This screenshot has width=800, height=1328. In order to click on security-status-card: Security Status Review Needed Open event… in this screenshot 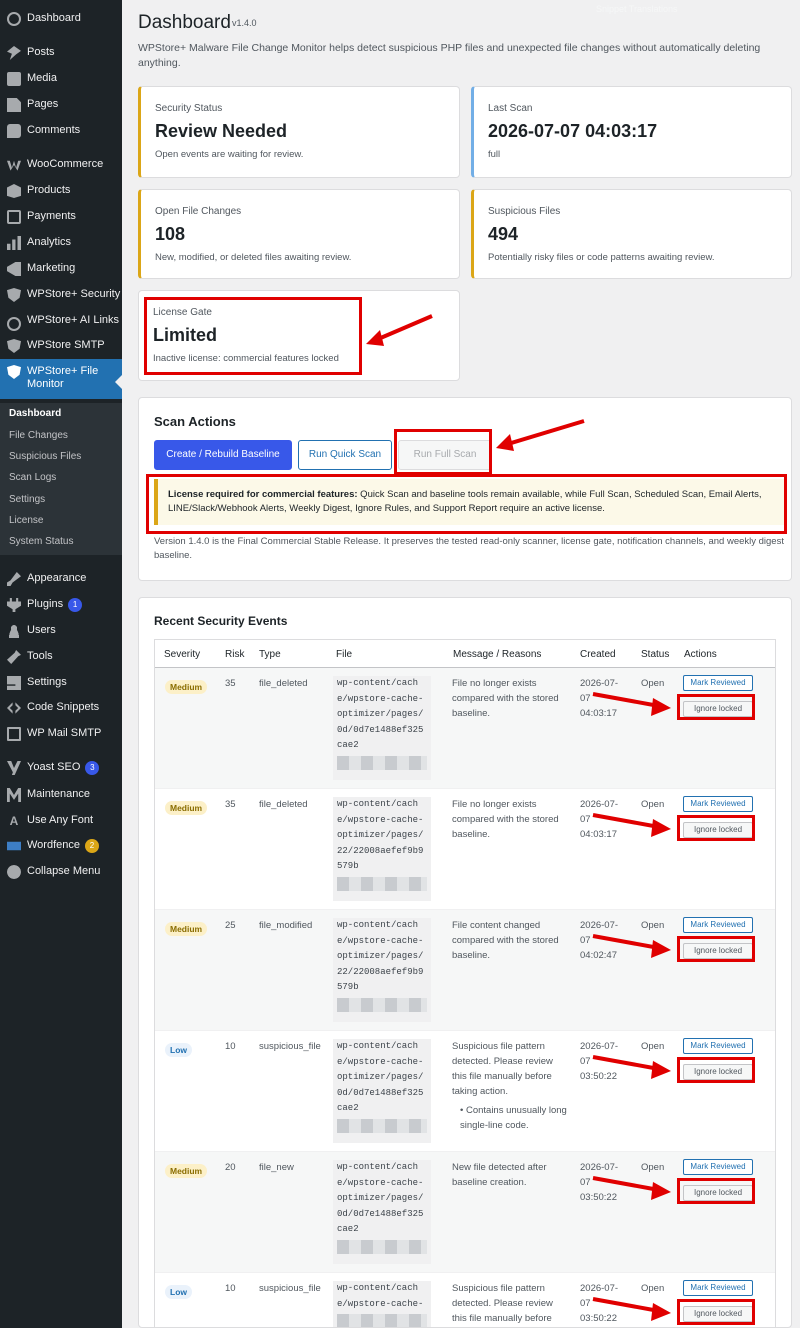, I will do `click(299, 132)`.